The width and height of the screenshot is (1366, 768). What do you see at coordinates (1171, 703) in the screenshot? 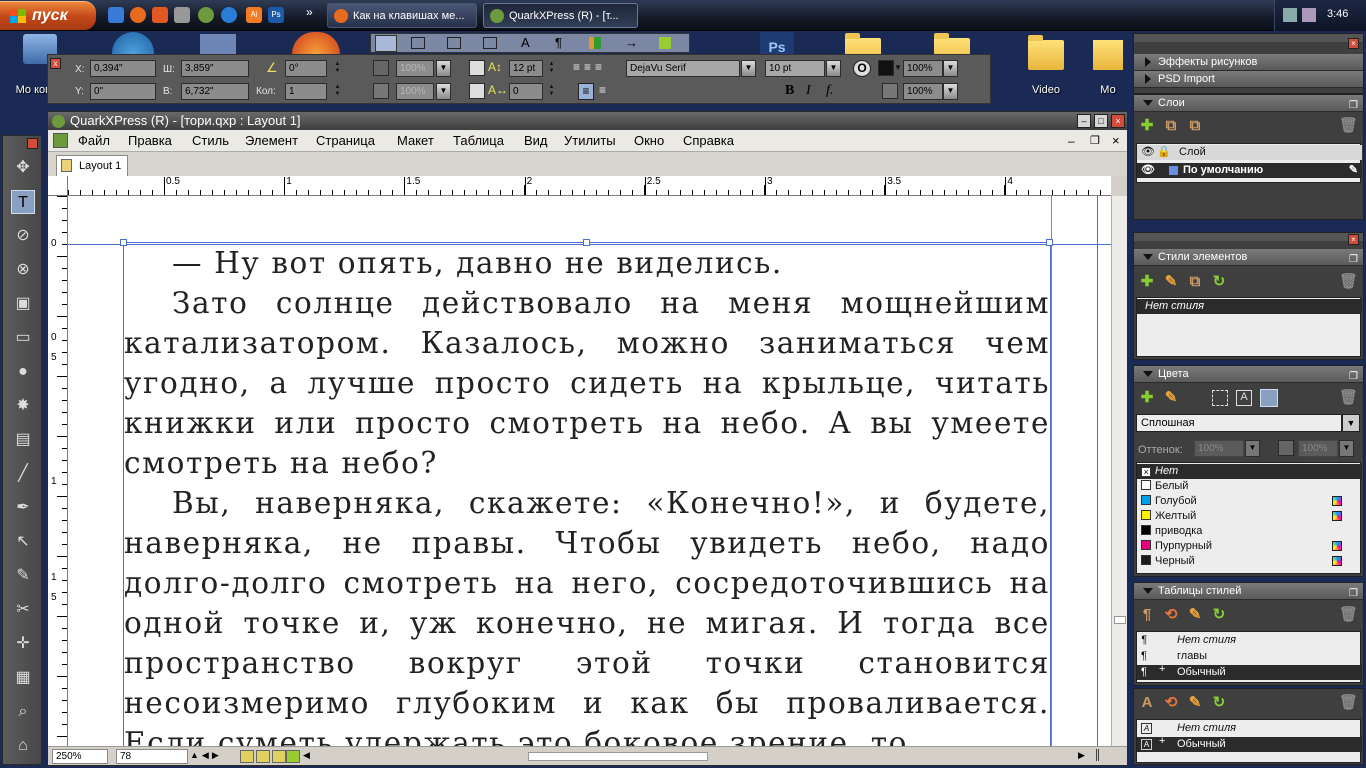
I see `duplicate-char-style-icon: ⟲` at bounding box center [1171, 703].